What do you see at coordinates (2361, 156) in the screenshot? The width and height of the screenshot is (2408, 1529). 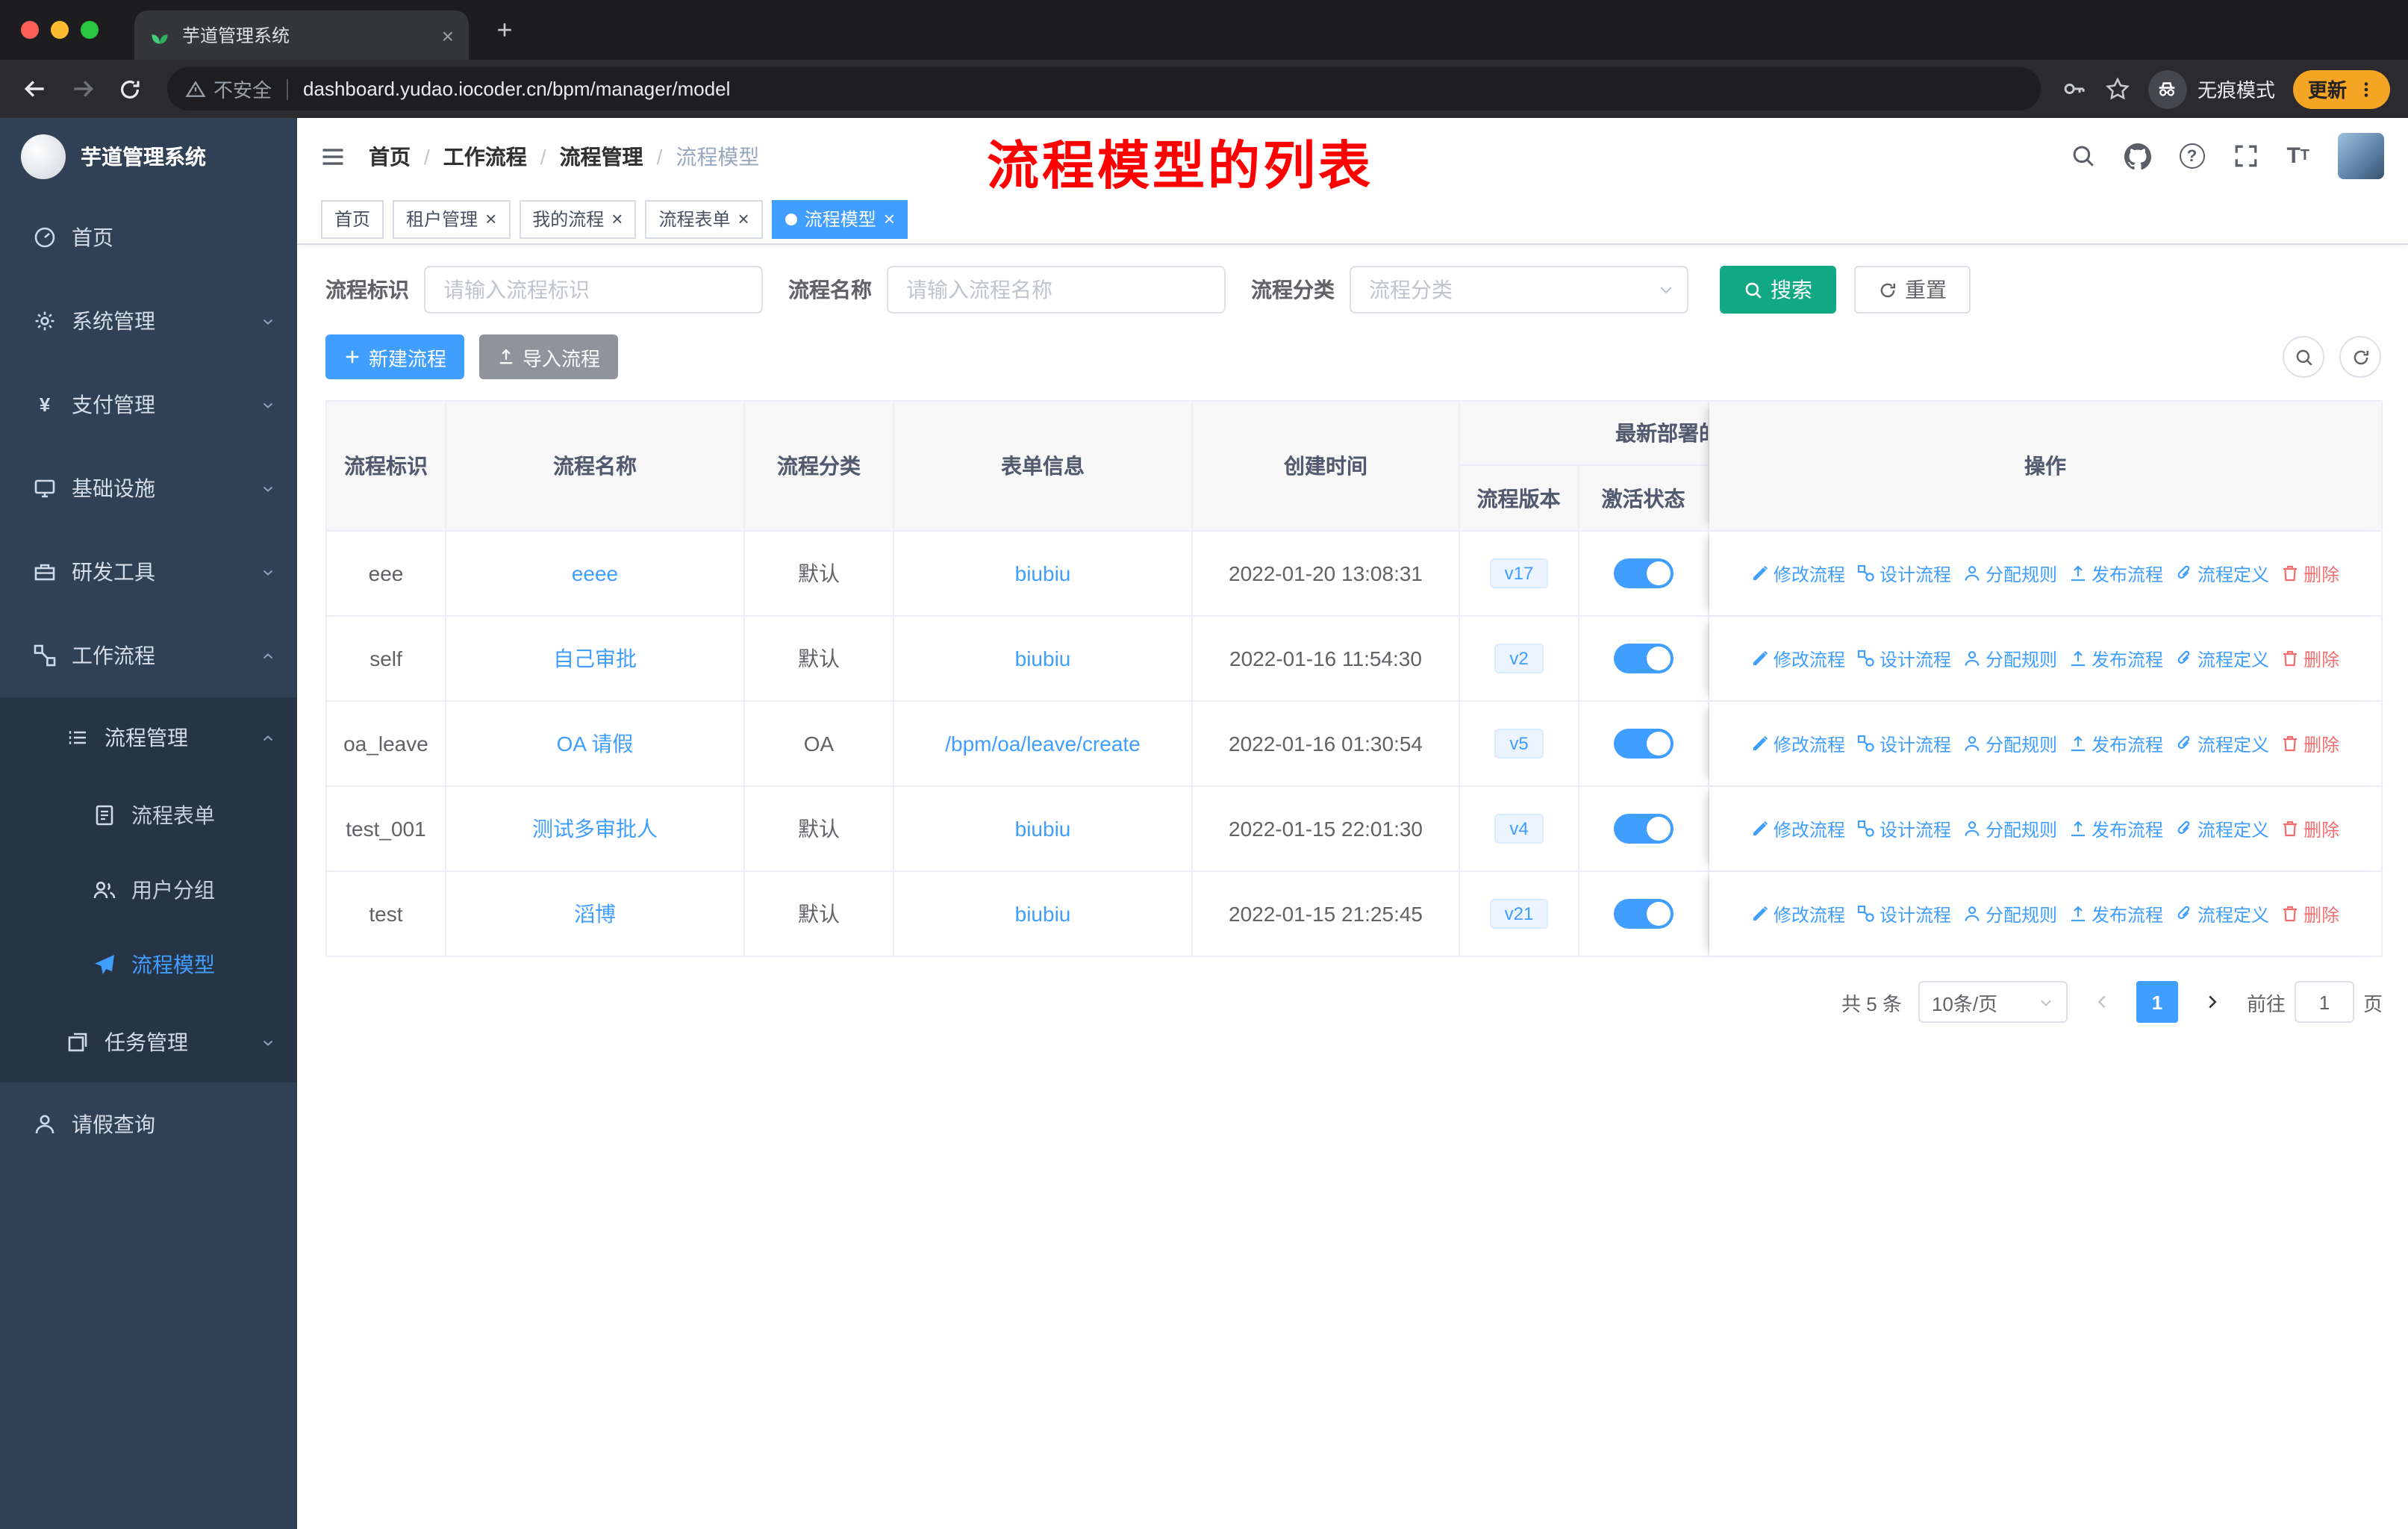 I see `user-avatar` at bounding box center [2361, 156].